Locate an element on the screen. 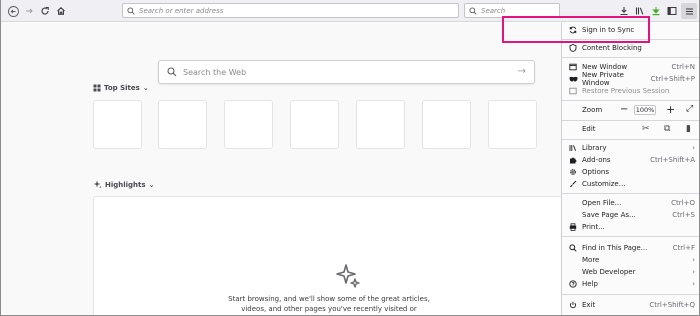  home-button is located at coordinates (61, 11).